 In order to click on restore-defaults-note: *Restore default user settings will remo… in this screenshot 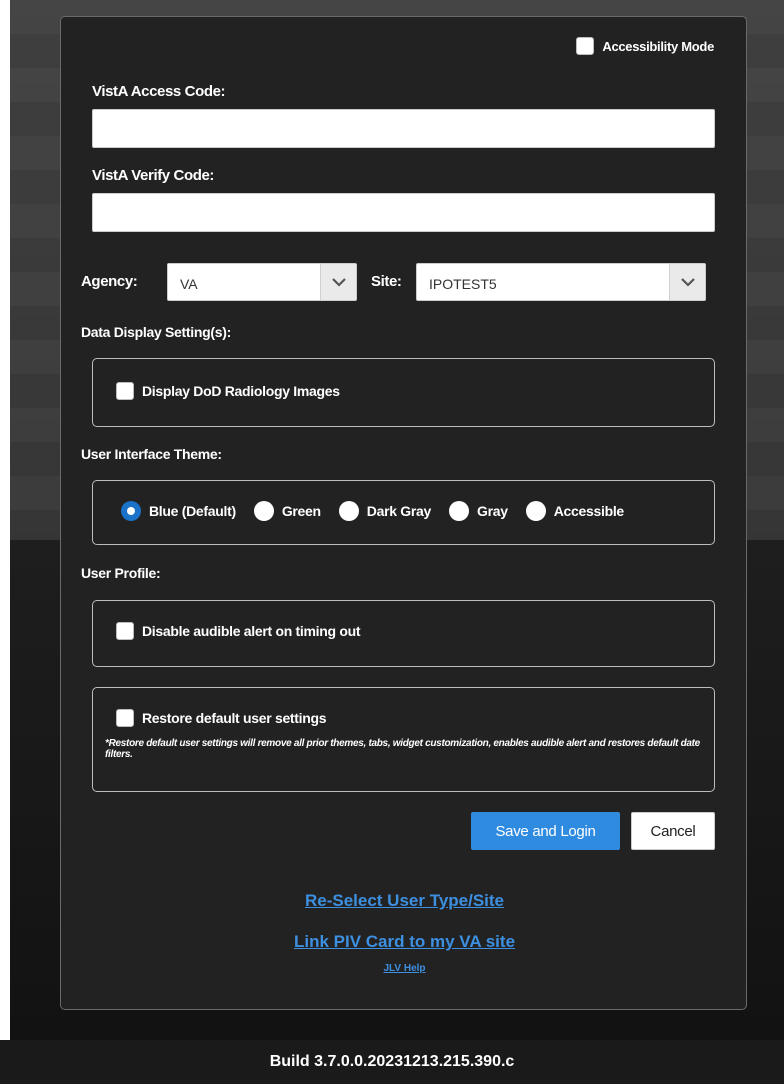, I will do `click(402, 749)`.